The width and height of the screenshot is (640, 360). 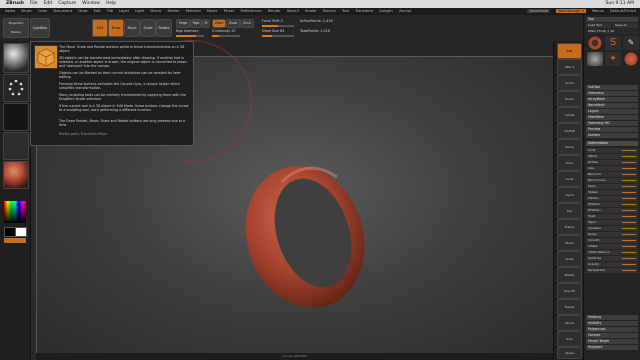 I want to click on zb-menu-item: Preferences, so click(x=250, y=11).